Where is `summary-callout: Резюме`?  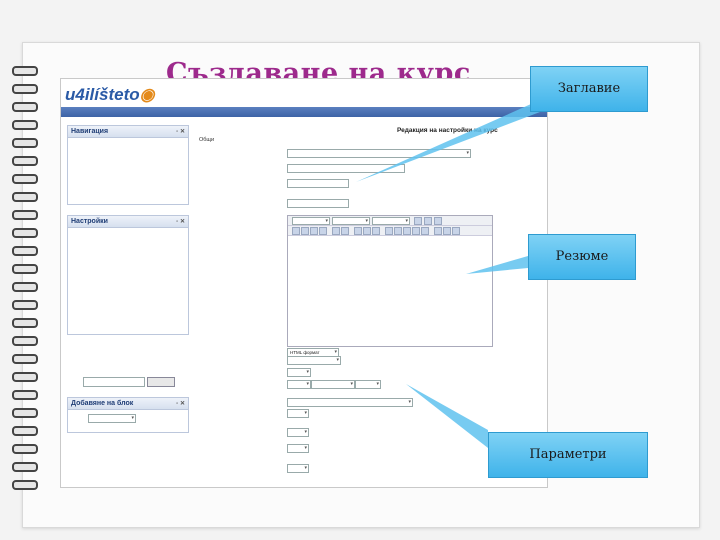
summary-callout: Резюме is located at coordinates (582, 257).